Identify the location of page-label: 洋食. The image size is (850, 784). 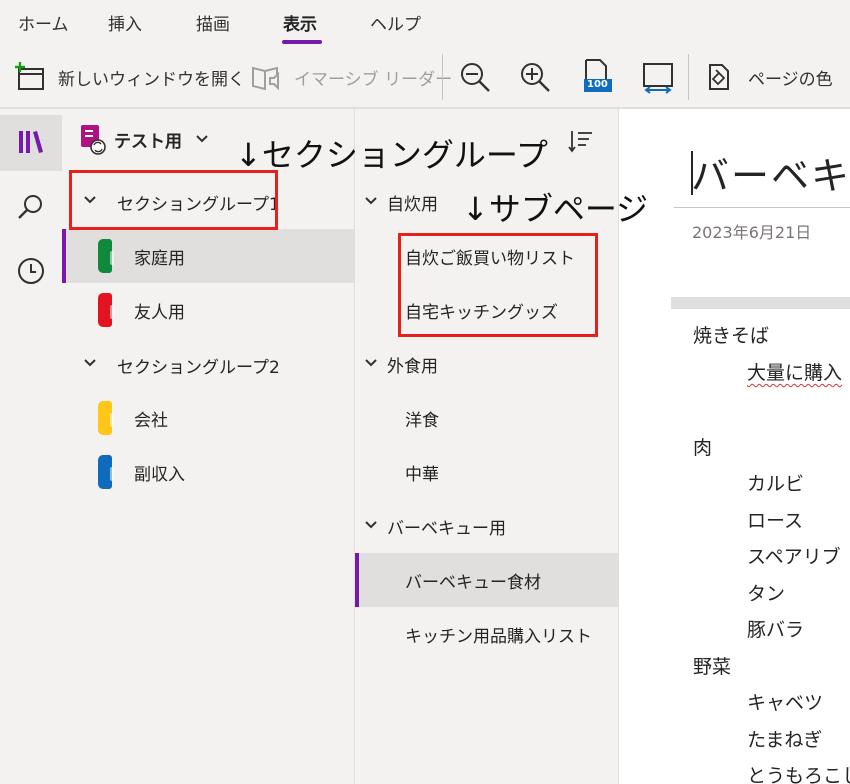
(422, 421).